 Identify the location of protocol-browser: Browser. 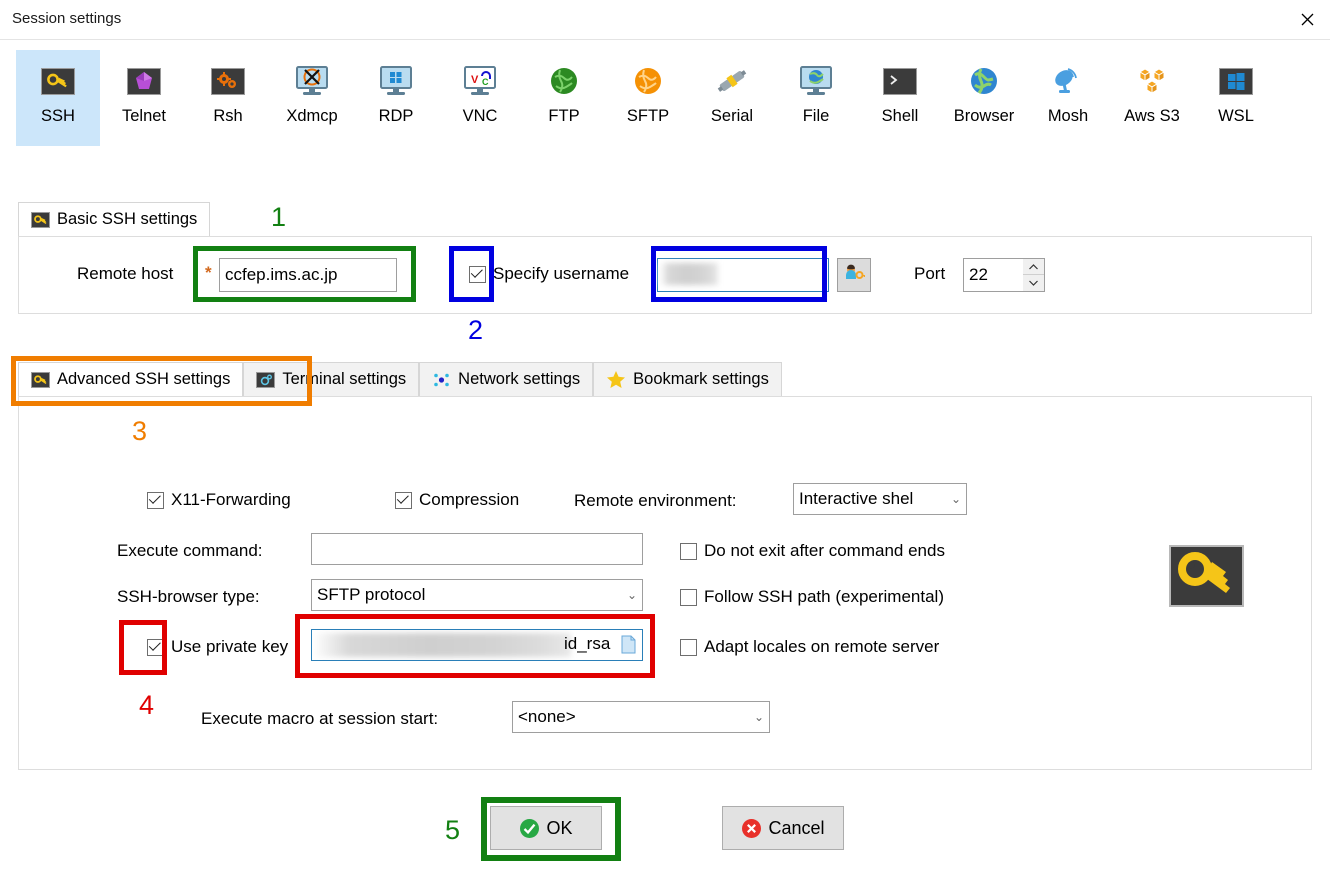
(984, 98).